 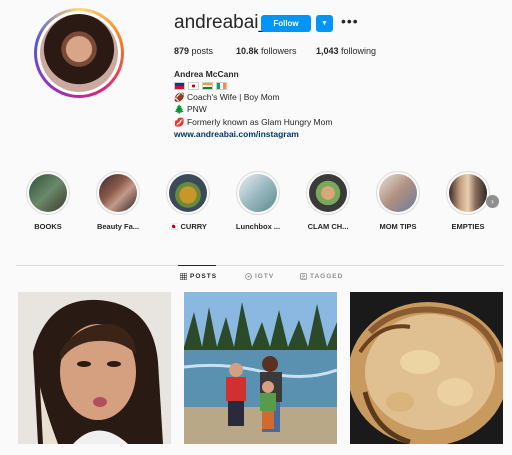 I want to click on posts-label: posts, so click(x=202, y=51).